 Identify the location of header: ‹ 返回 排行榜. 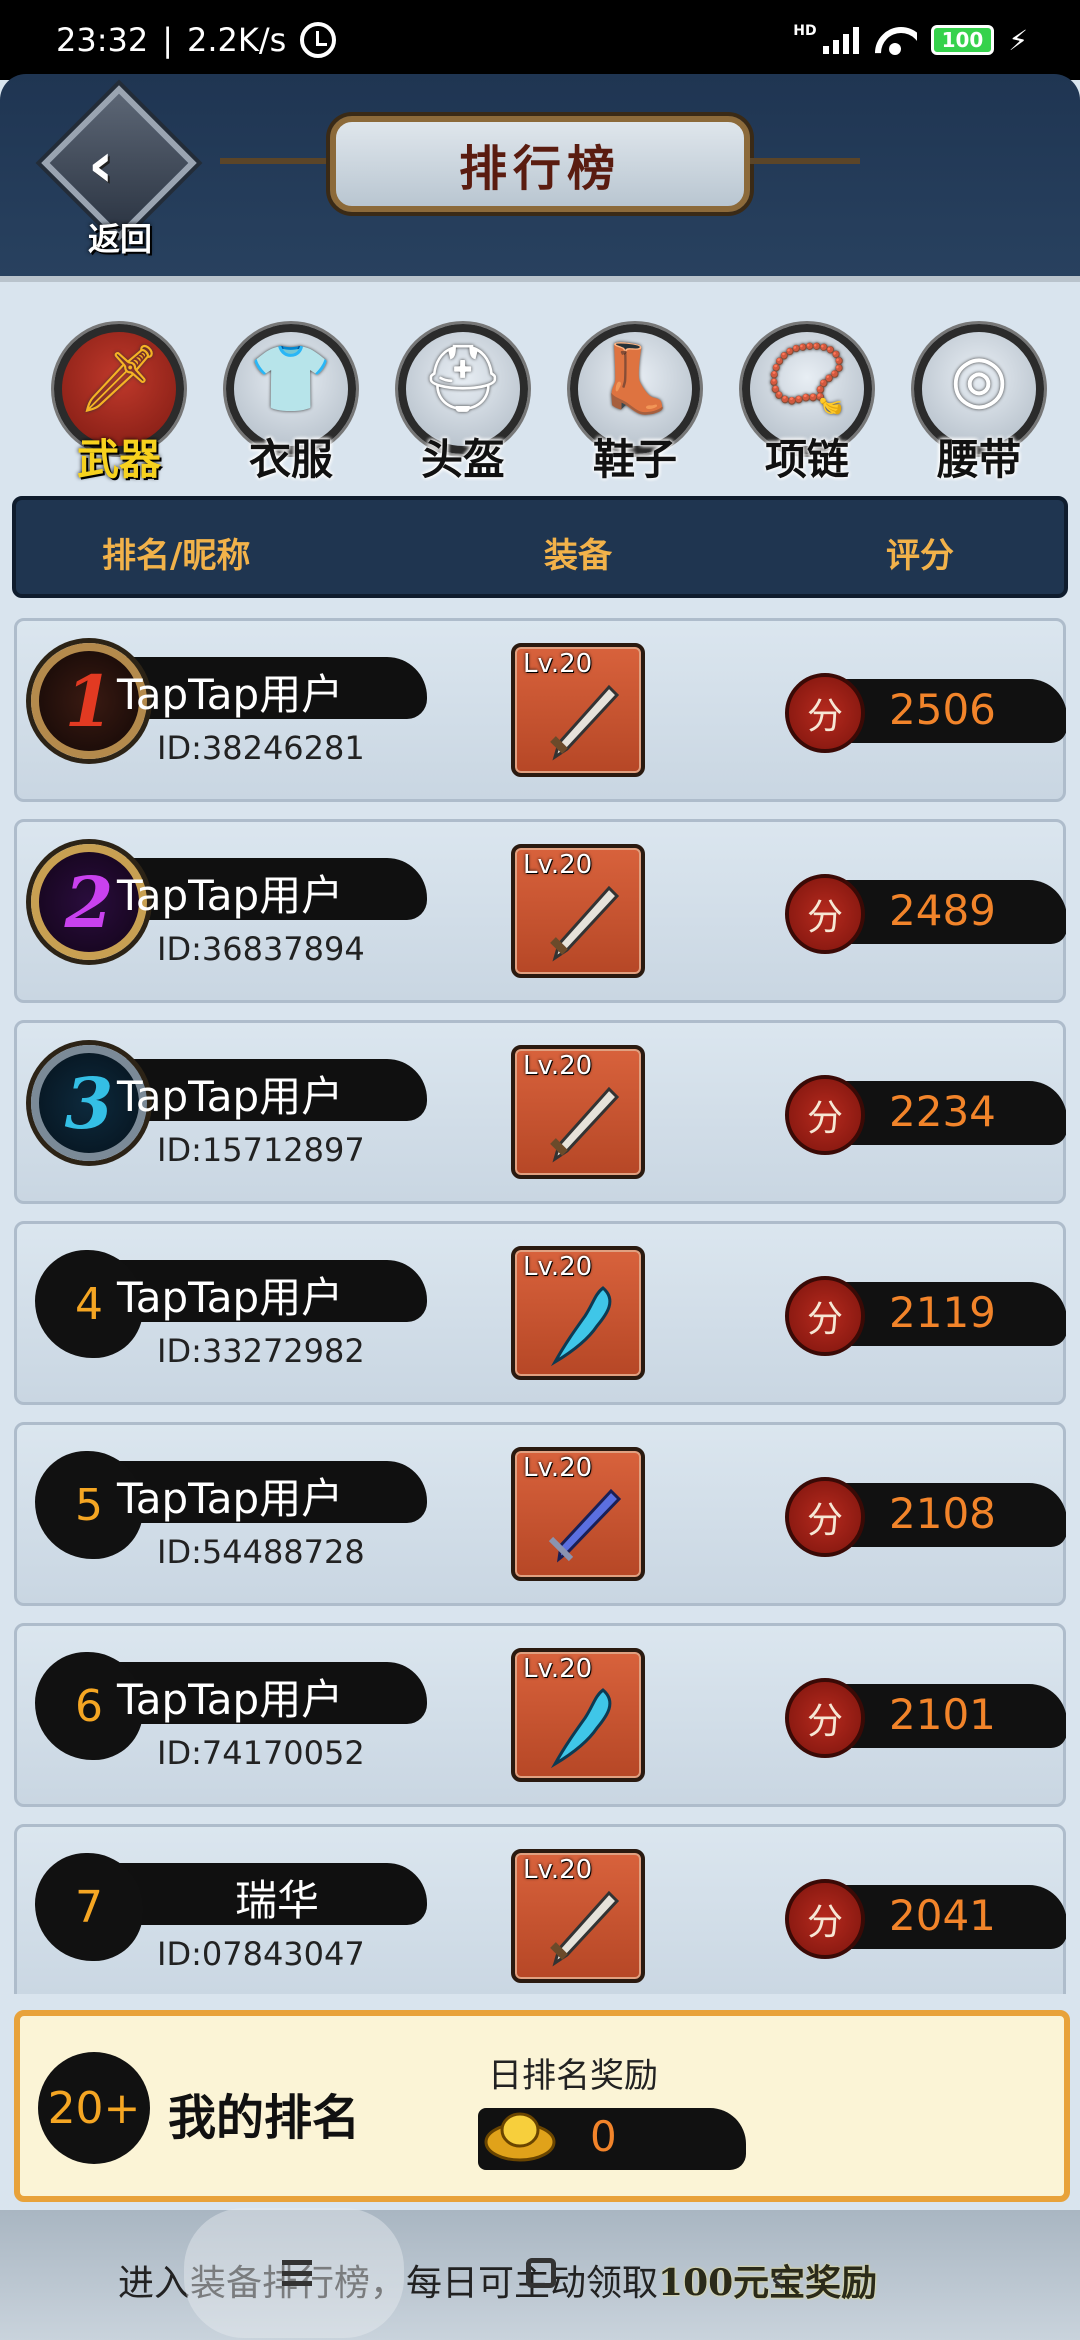
(540, 178).